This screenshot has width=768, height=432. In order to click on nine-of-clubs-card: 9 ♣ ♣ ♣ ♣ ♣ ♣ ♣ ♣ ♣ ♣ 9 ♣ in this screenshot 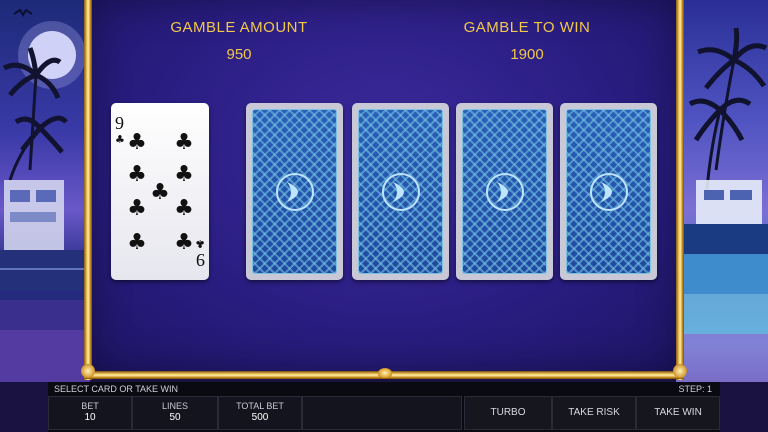, I will do `click(160, 191)`.